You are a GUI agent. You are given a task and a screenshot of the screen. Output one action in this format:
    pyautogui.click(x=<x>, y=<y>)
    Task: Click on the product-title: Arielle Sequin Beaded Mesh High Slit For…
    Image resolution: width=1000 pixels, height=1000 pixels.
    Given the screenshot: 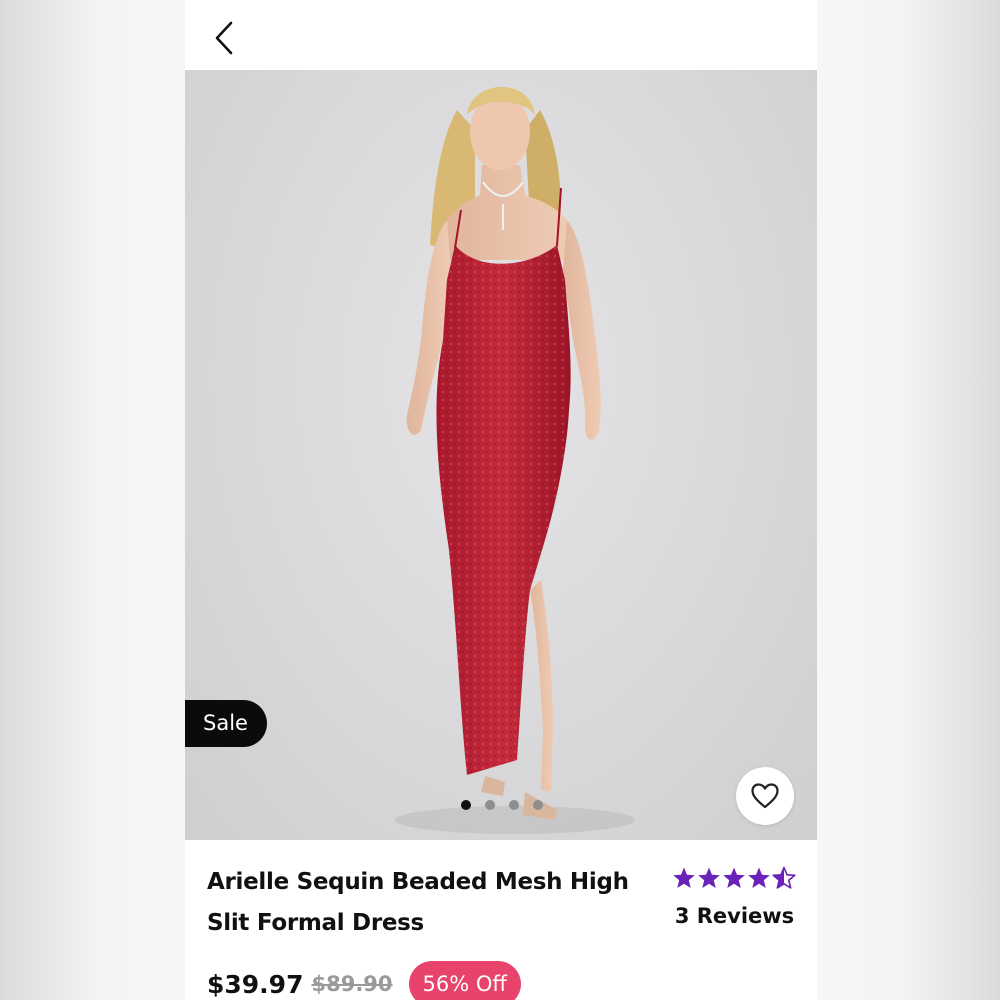 What is the action you would take?
    pyautogui.click(x=427, y=903)
    